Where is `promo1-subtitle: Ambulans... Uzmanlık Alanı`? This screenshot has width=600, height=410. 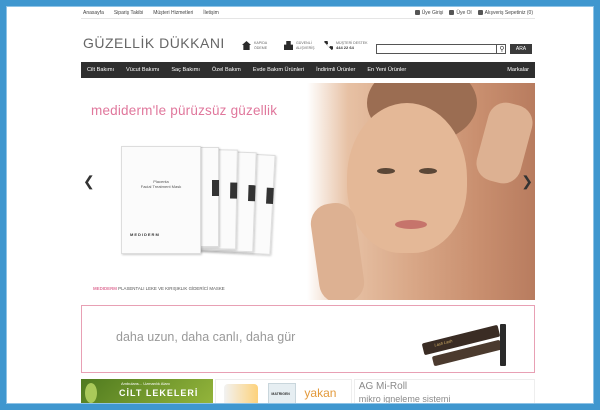 promo1-subtitle: Ambulans... Uzmanlık Alanı is located at coordinates (145, 383).